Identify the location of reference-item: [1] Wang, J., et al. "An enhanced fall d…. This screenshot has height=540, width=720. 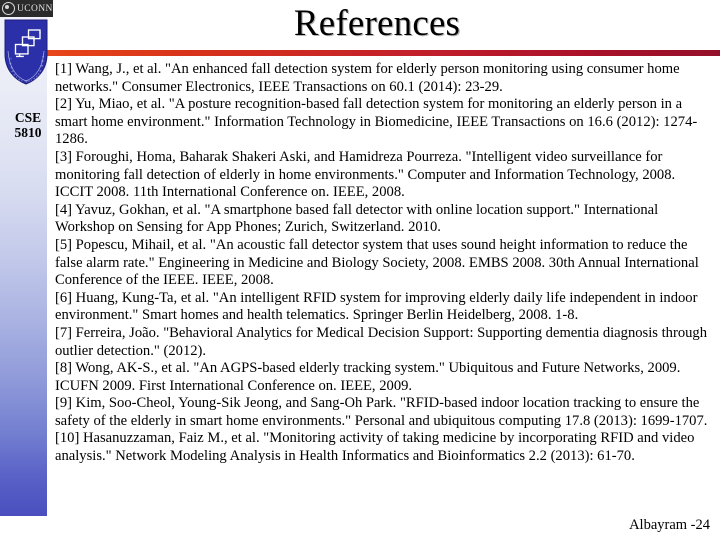
(367, 78).